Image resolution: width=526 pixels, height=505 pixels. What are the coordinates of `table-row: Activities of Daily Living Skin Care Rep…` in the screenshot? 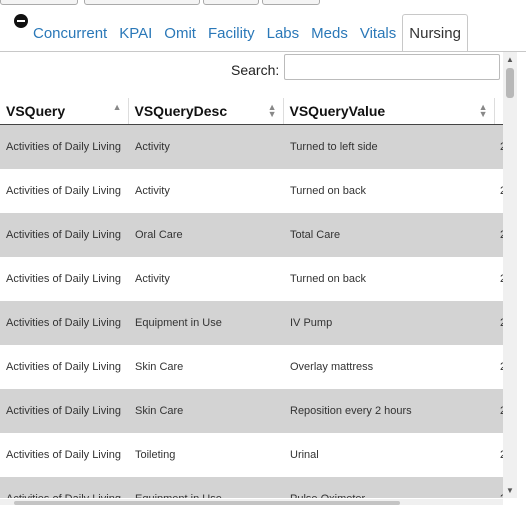 It's located at (251, 411).